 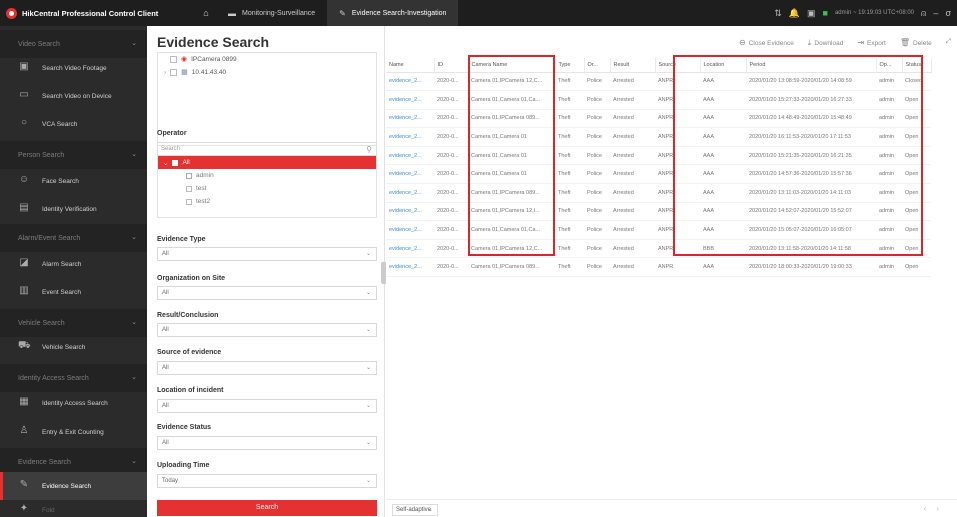 I want to click on checkbox-checked, so click(x=189, y=175).